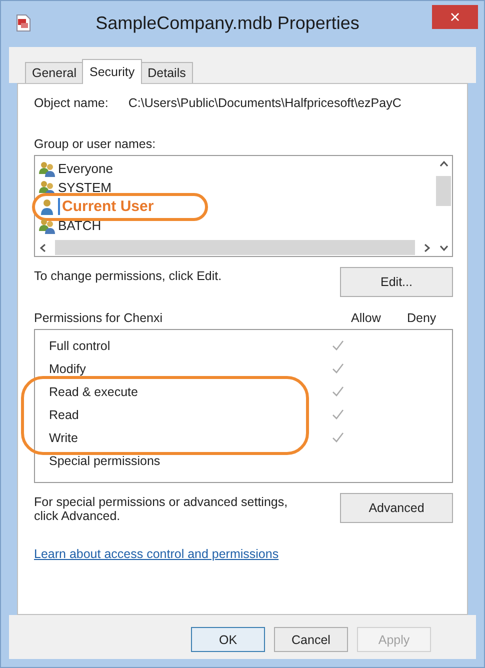  I want to click on permission-name: Read, so click(64, 415).